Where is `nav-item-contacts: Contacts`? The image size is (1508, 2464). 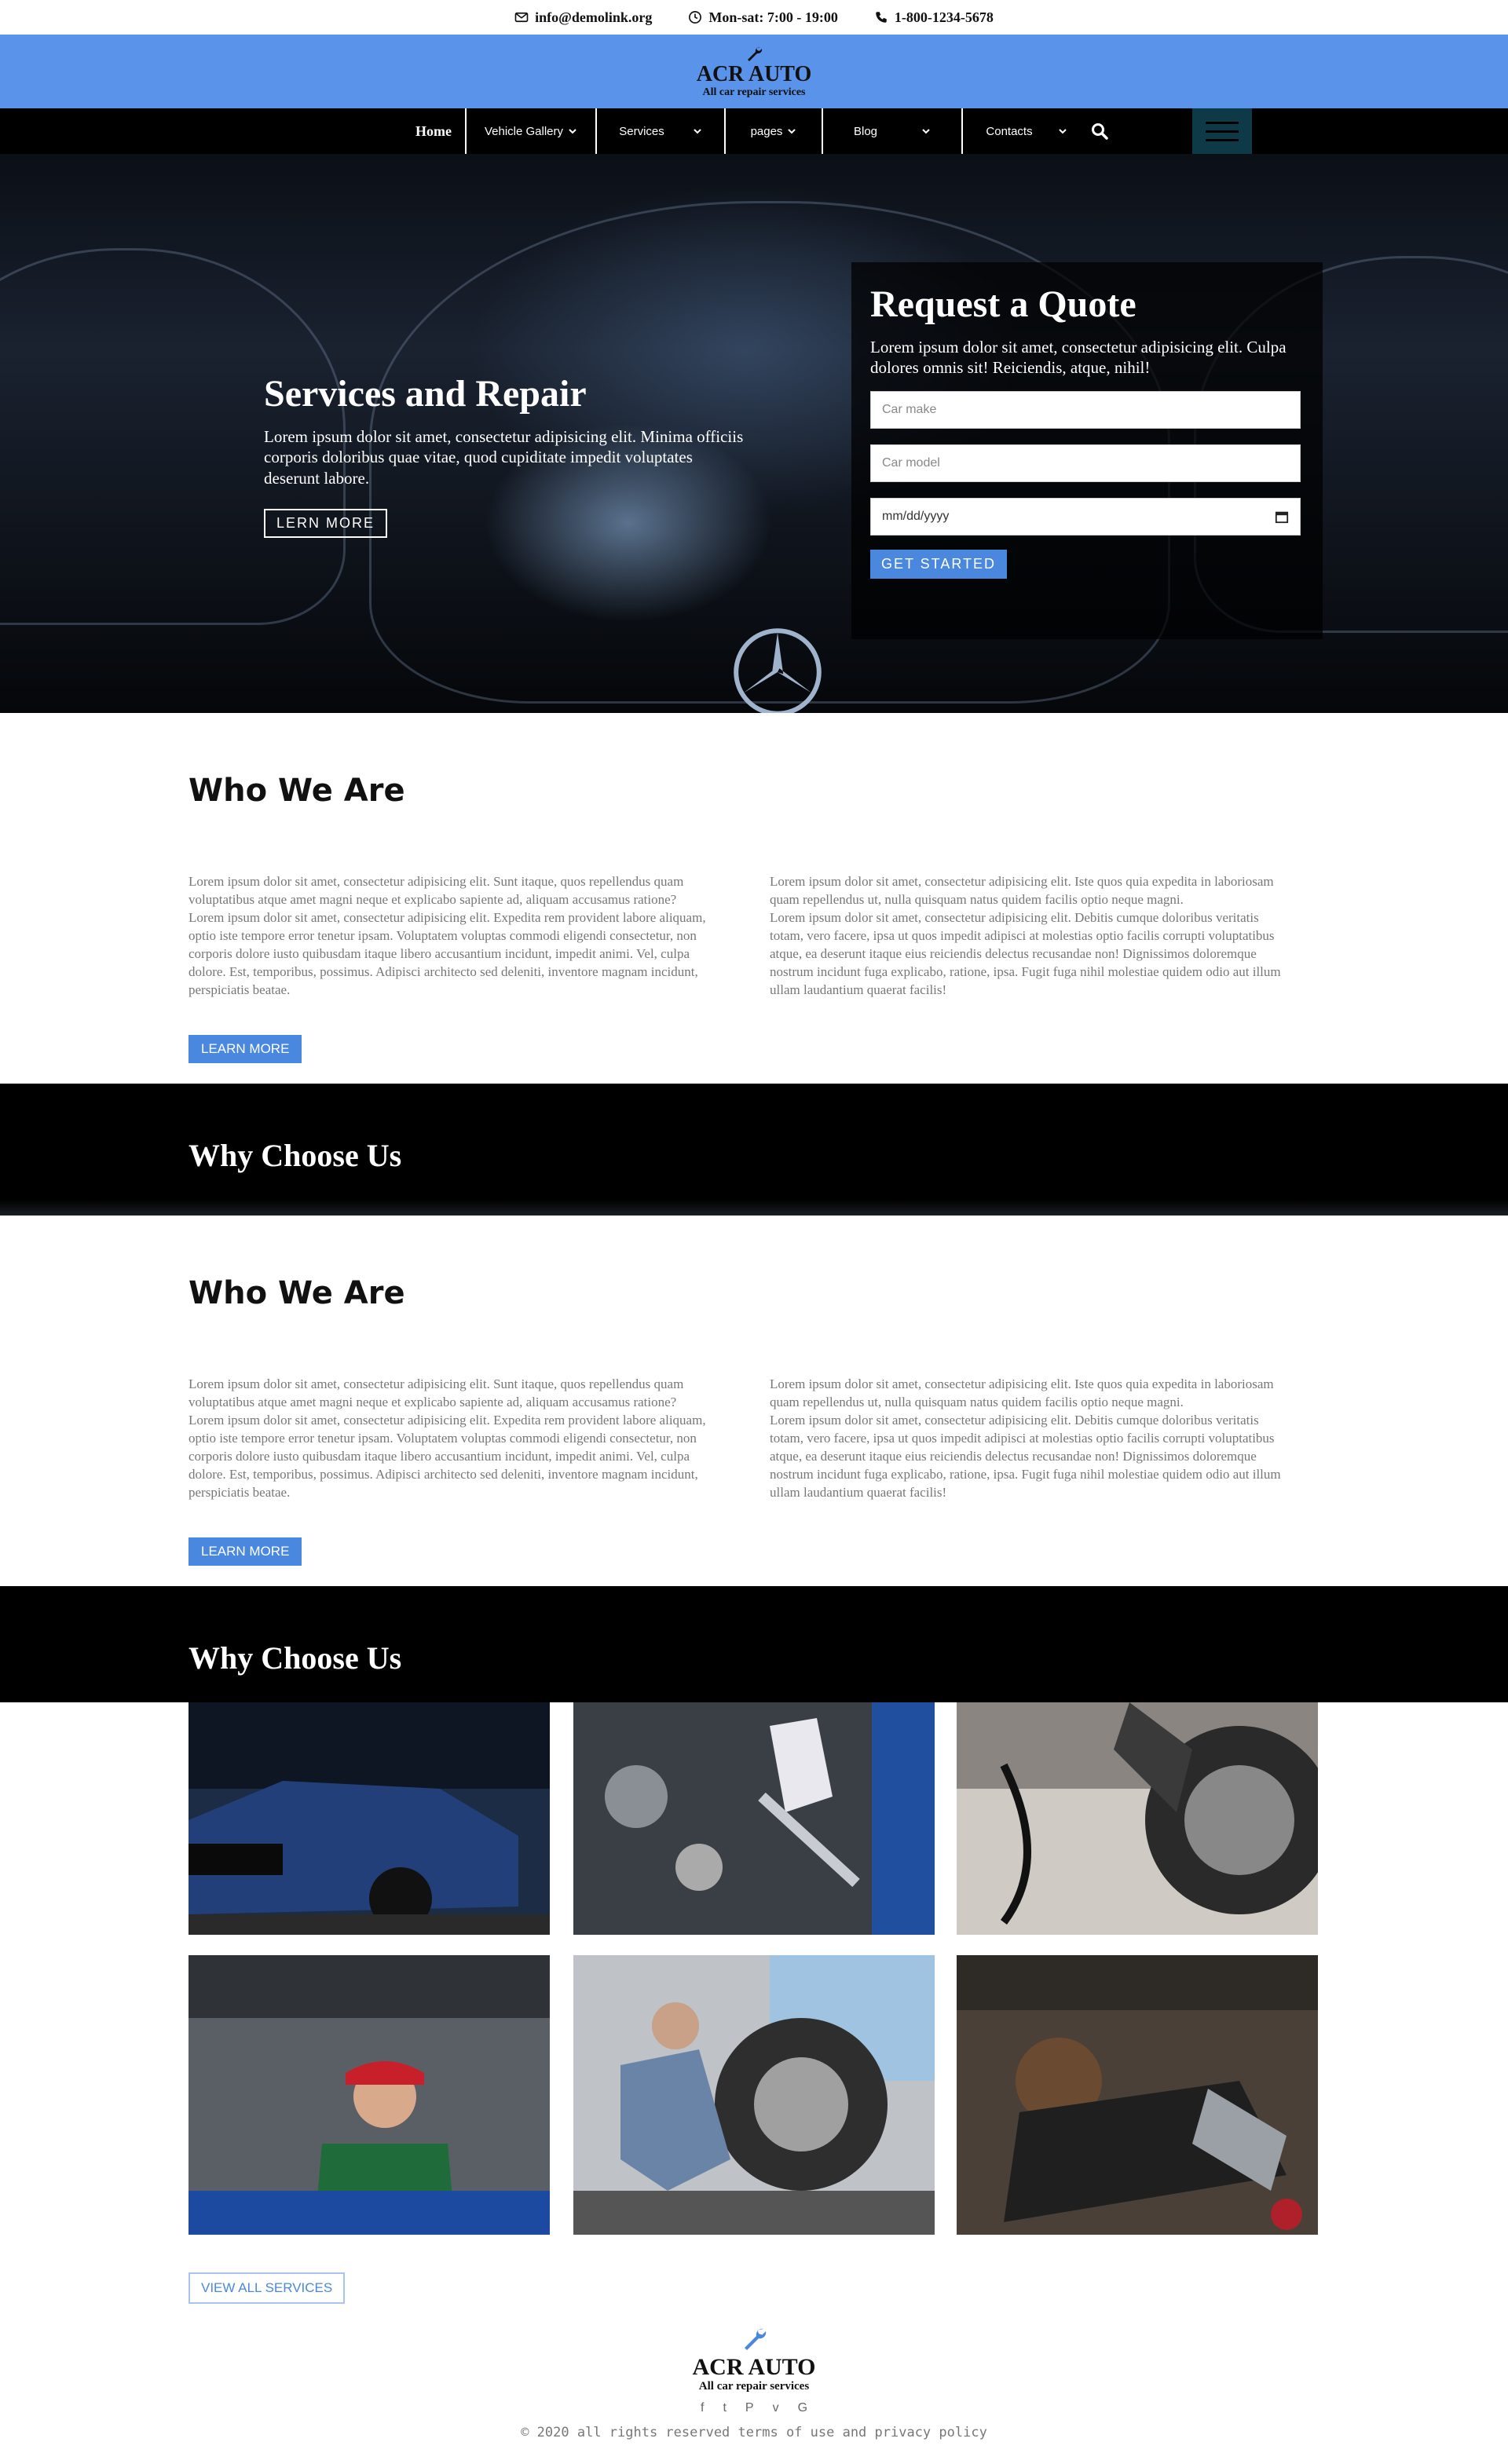
nav-item-contacts: Contacts is located at coordinates (1026, 131).